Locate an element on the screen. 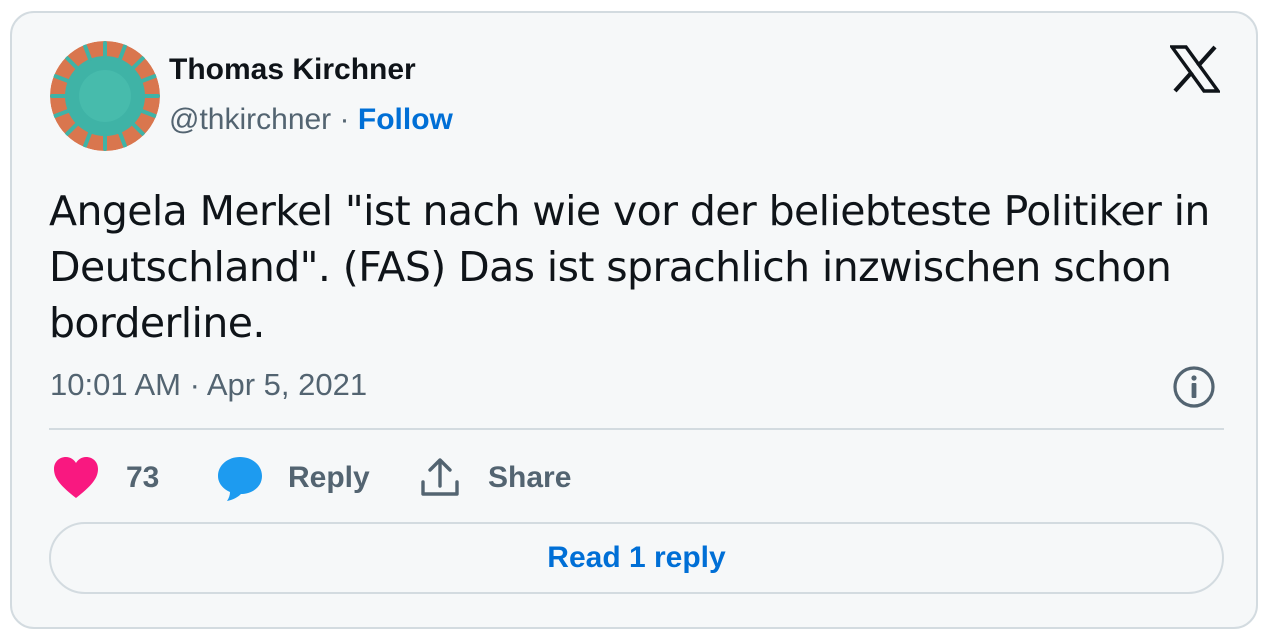 The image size is (1270, 642). avatar-image is located at coordinates (105, 96).